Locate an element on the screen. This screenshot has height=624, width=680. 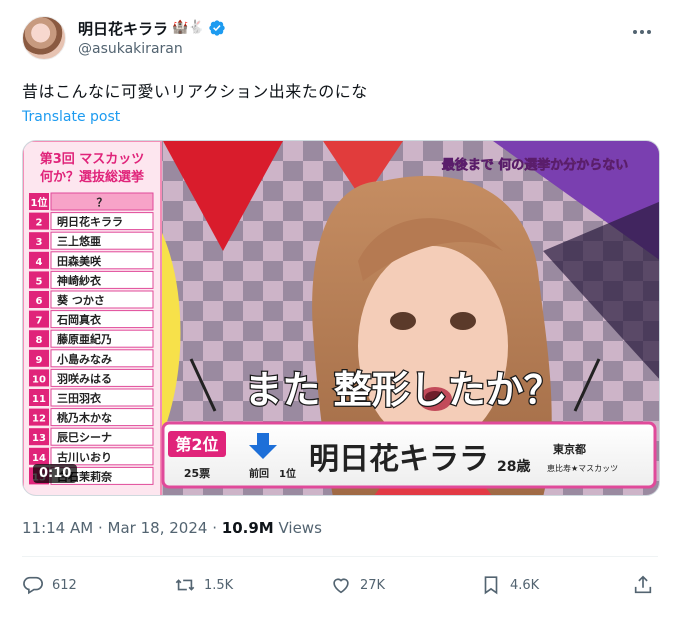
views-count: 10.9M is located at coordinates (247, 528).